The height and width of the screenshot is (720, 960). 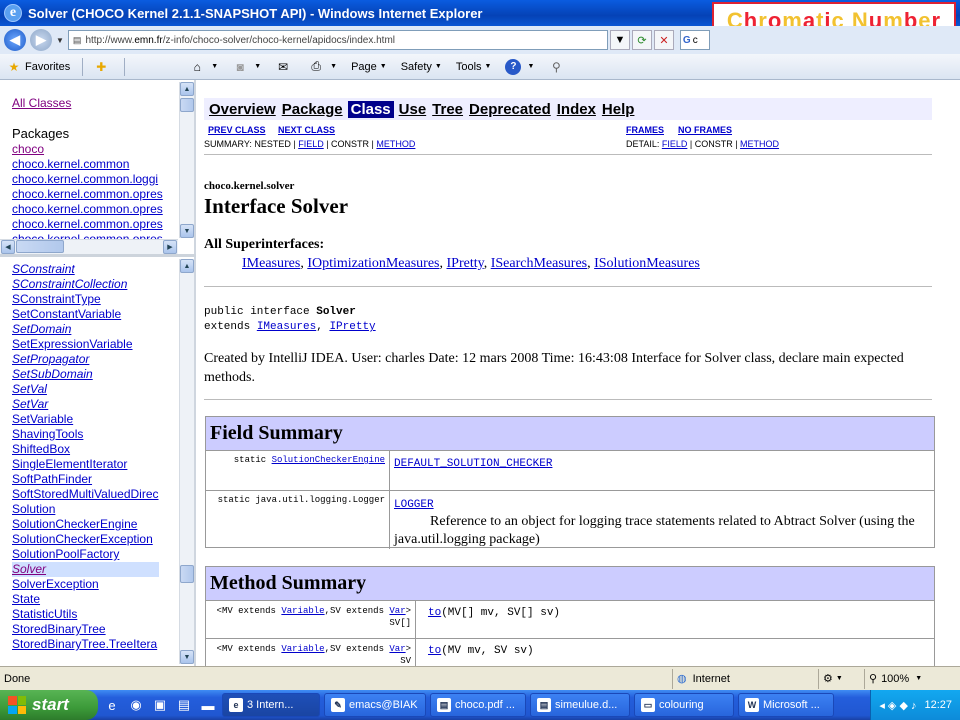 I want to click on class-link: SoftPathFinder, so click(x=85, y=479).